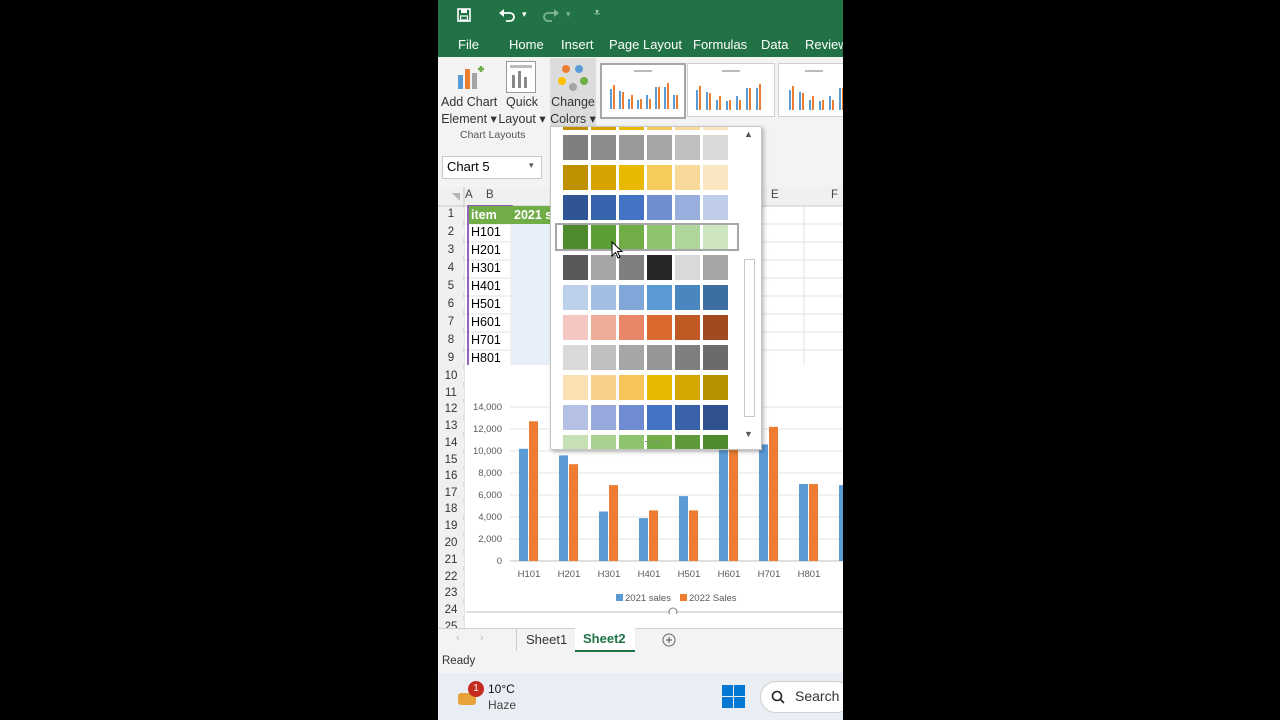 This screenshot has height=720, width=1280. Describe the element at coordinates (467, 92) in the screenshot. I see `add-chart-element-button: Add Chart Element ▾` at that location.